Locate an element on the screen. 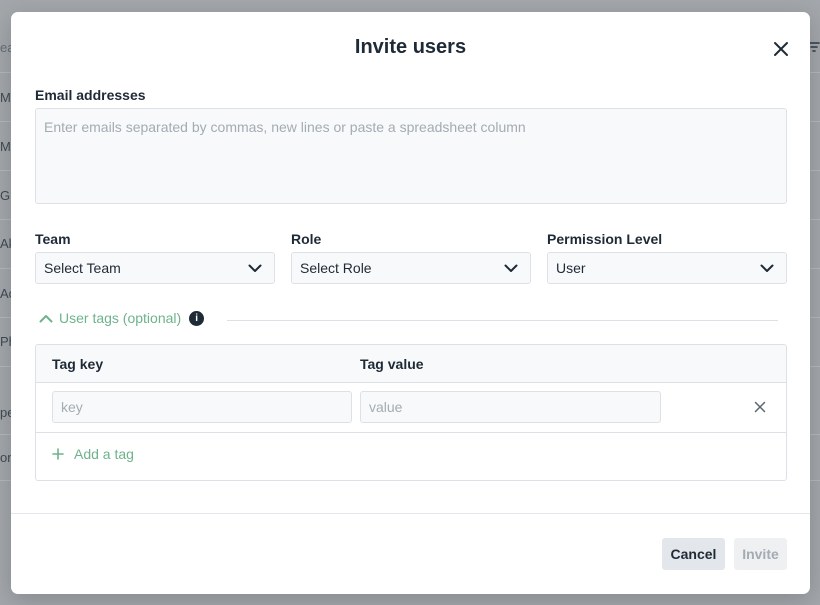 Image resolution: width=820 pixels, height=605 pixels. remove-tag-button is located at coordinates (761, 407).